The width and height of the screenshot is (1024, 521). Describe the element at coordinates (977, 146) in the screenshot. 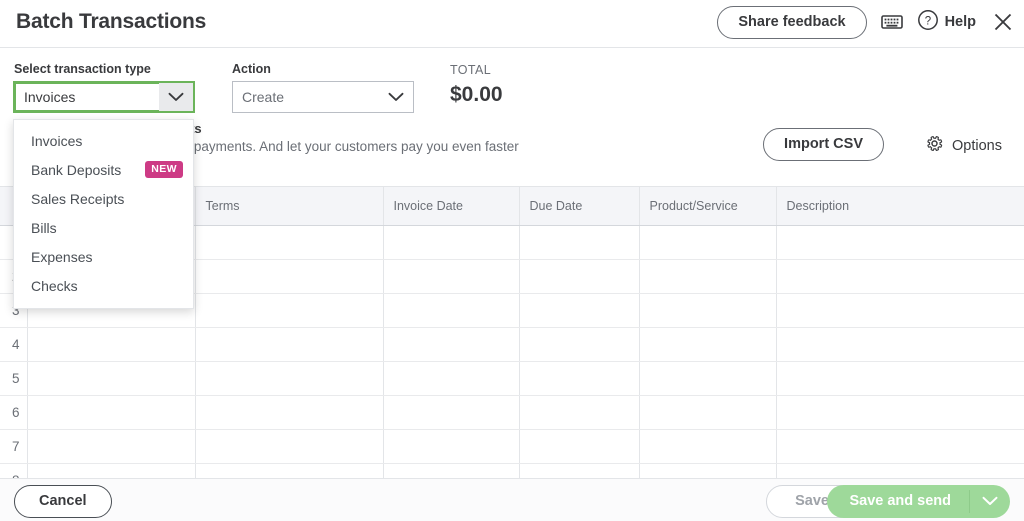

I see `options-label: Options` at that location.